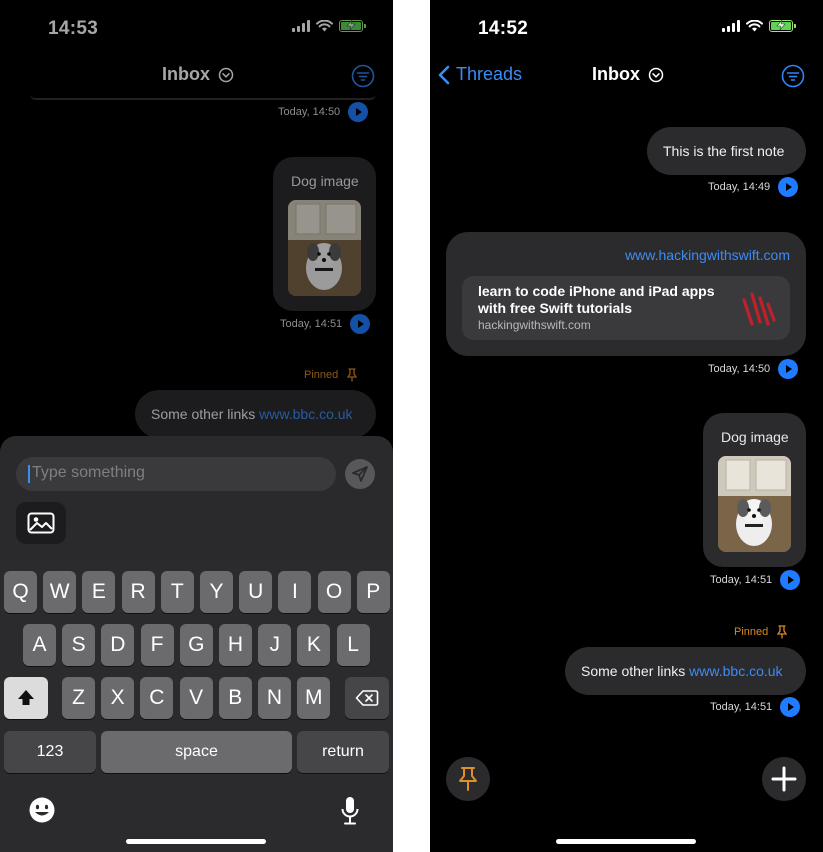 The width and height of the screenshot is (823, 852). Describe the element at coordinates (275, 645) in the screenshot. I see `key-j: J` at that location.